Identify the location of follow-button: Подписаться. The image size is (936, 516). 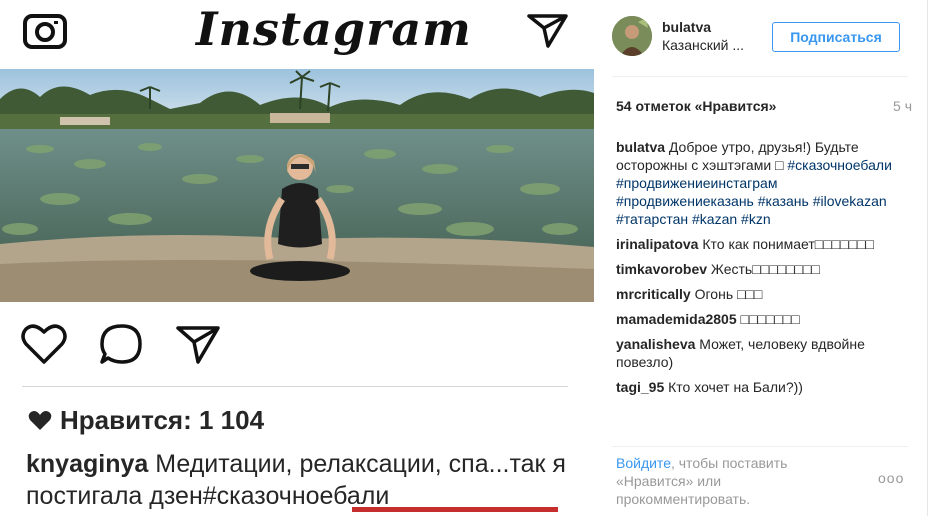
(836, 37).